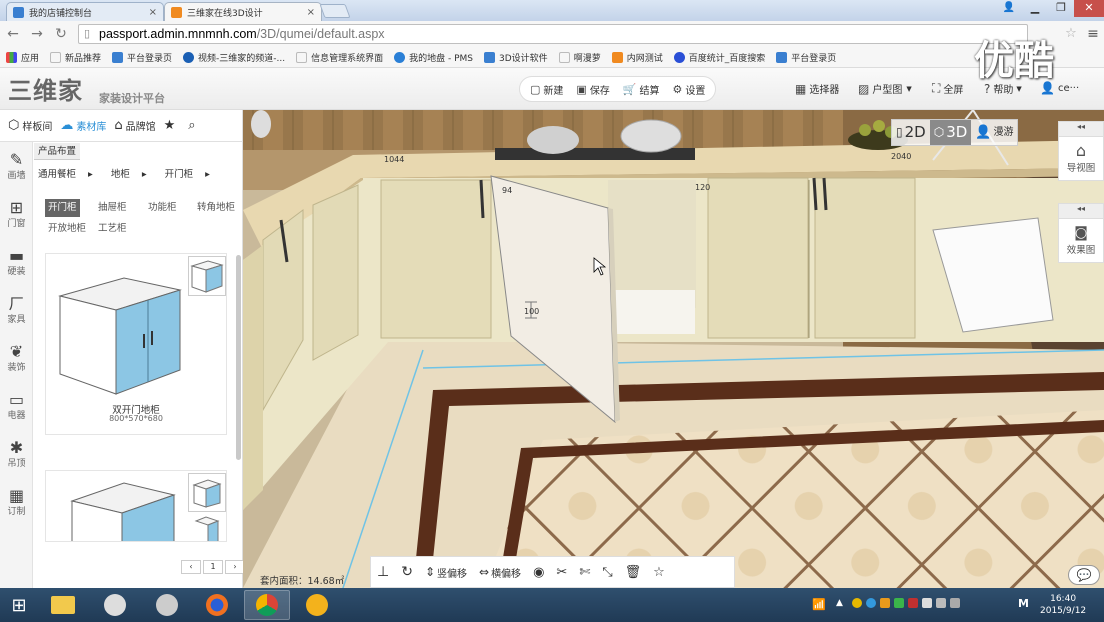 This screenshot has width=1104, height=622. Describe the element at coordinates (136, 506) in the screenshot. I see `product-card` at that location.